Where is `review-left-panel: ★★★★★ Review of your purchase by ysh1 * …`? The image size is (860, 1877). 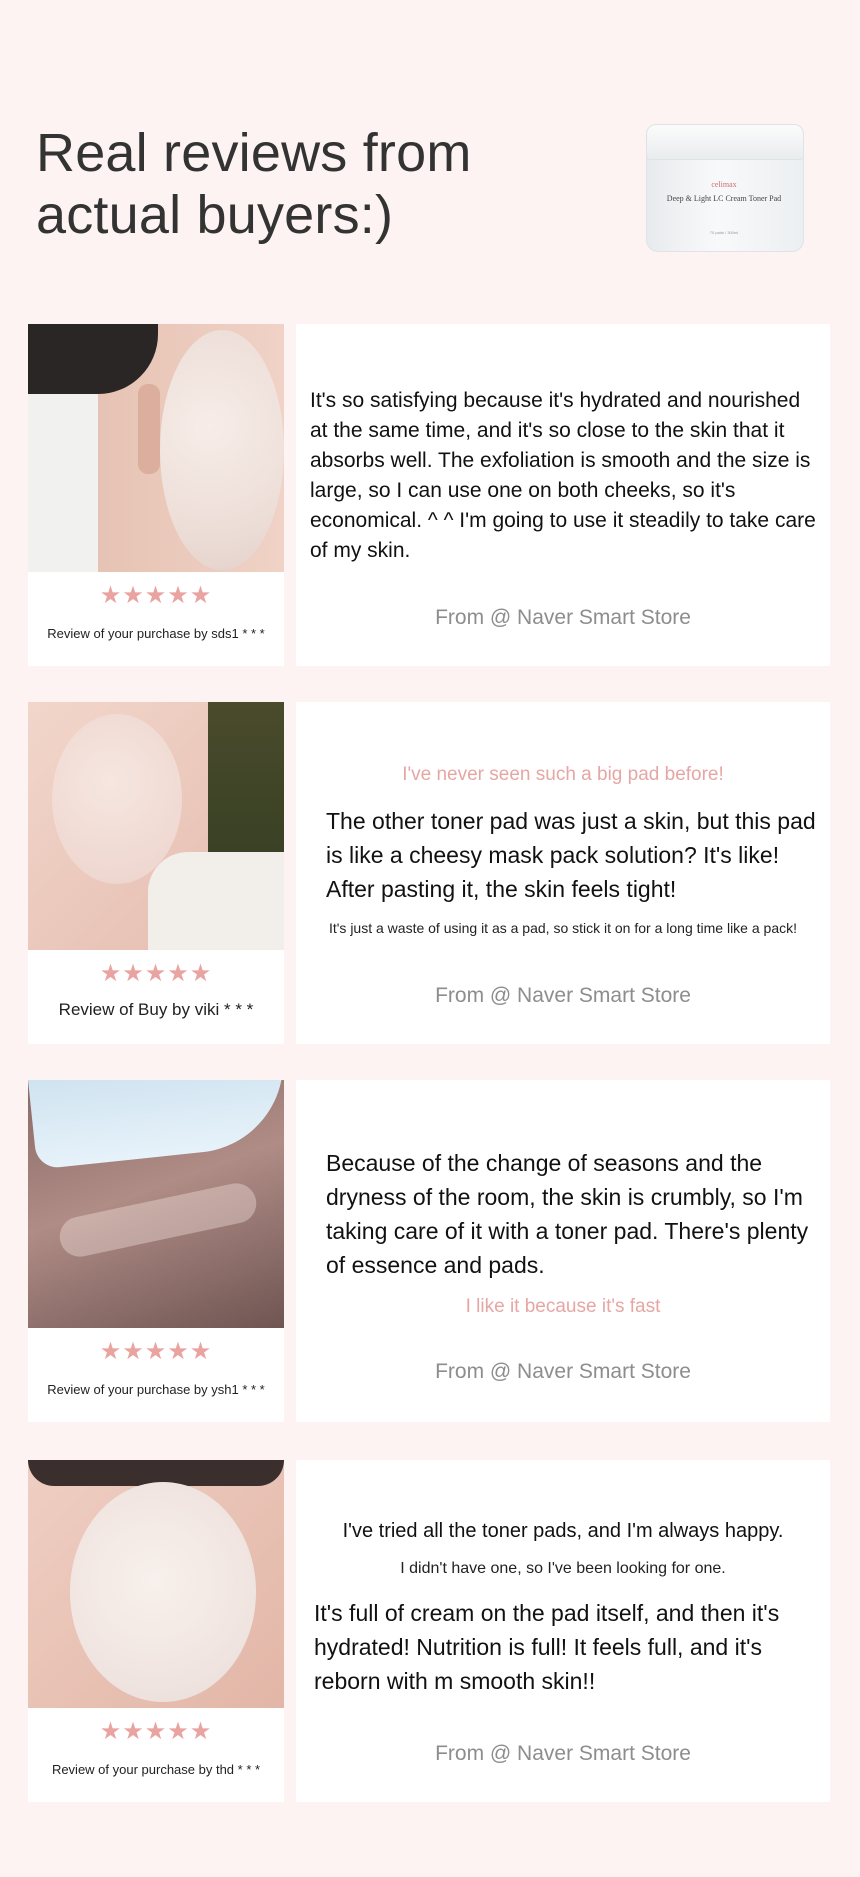
review-left-panel: ★★★★★ Review of your purchase by ysh1 * … is located at coordinates (156, 1251).